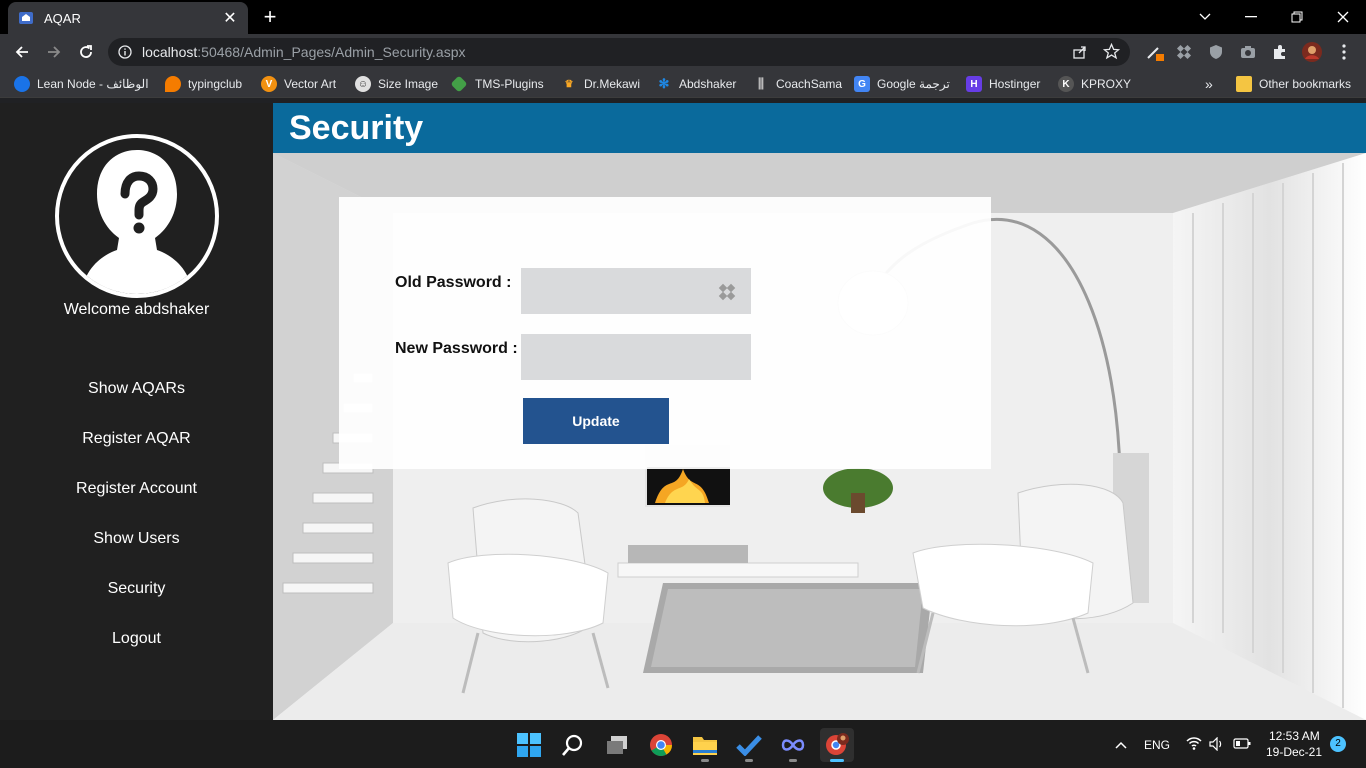 The width and height of the screenshot is (1366, 768). I want to click on hostinger-icon: H, so click(974, 84).